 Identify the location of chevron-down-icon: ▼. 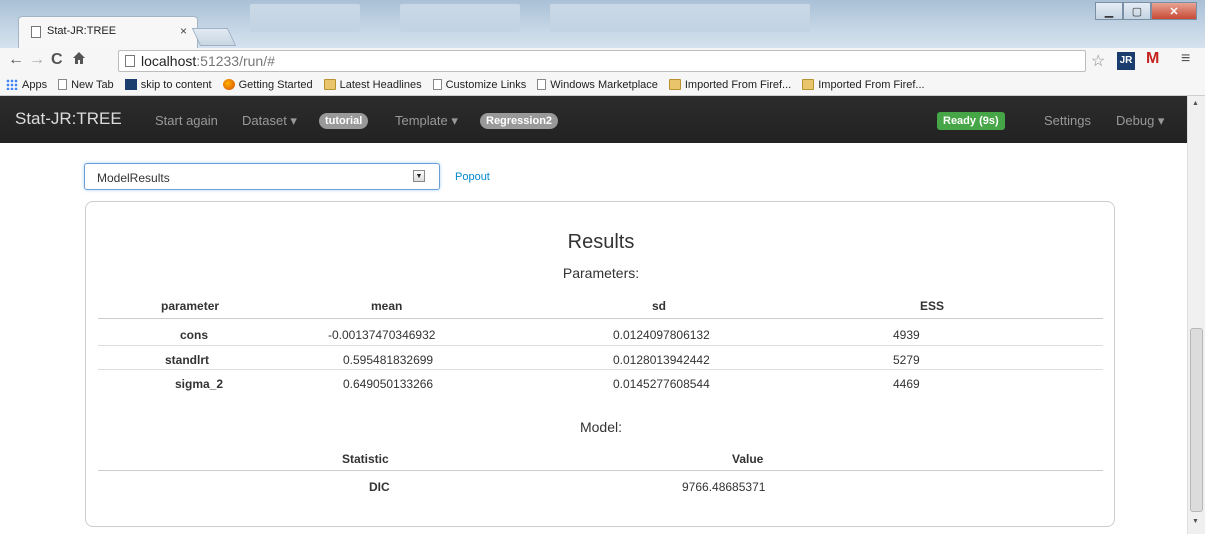
(419, 176).